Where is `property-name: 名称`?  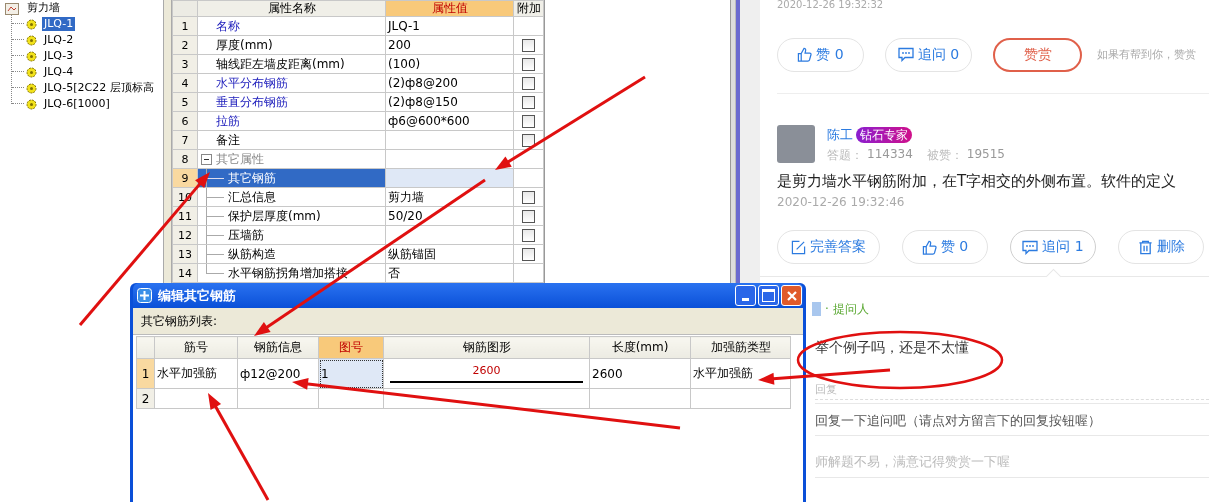 property-name: 名称 is located at coordinates (228, 25).